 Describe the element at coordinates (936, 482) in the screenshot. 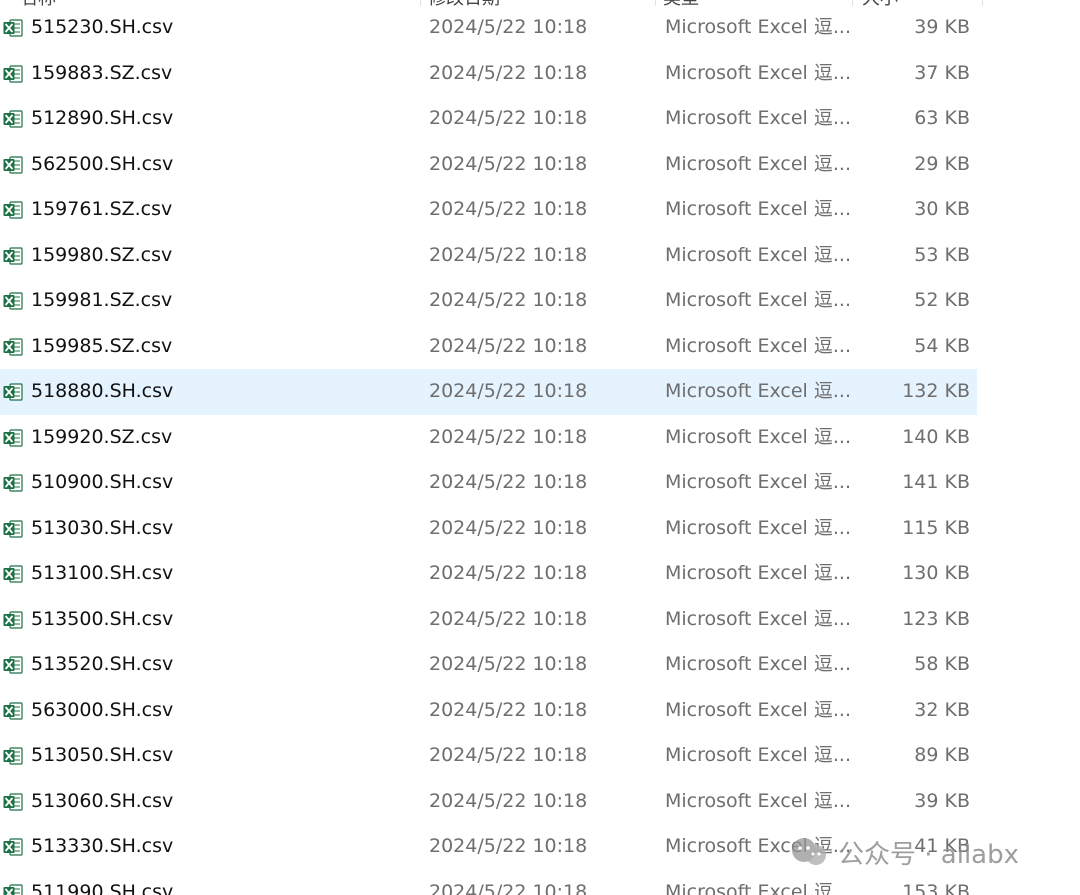

I see `file-size: 141 KB` at that location.